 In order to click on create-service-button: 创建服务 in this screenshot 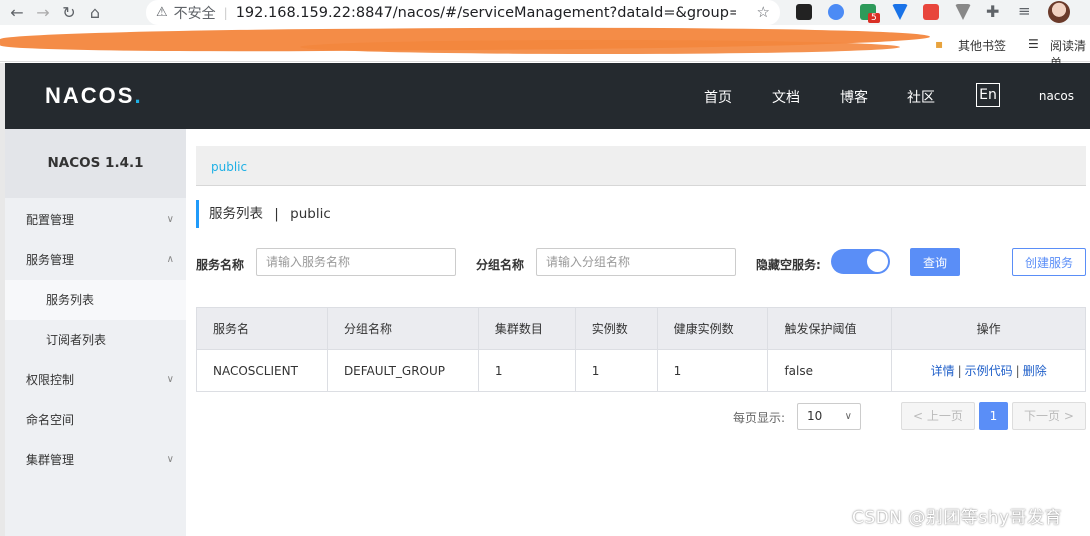, I will do `click(1049, 262)`.